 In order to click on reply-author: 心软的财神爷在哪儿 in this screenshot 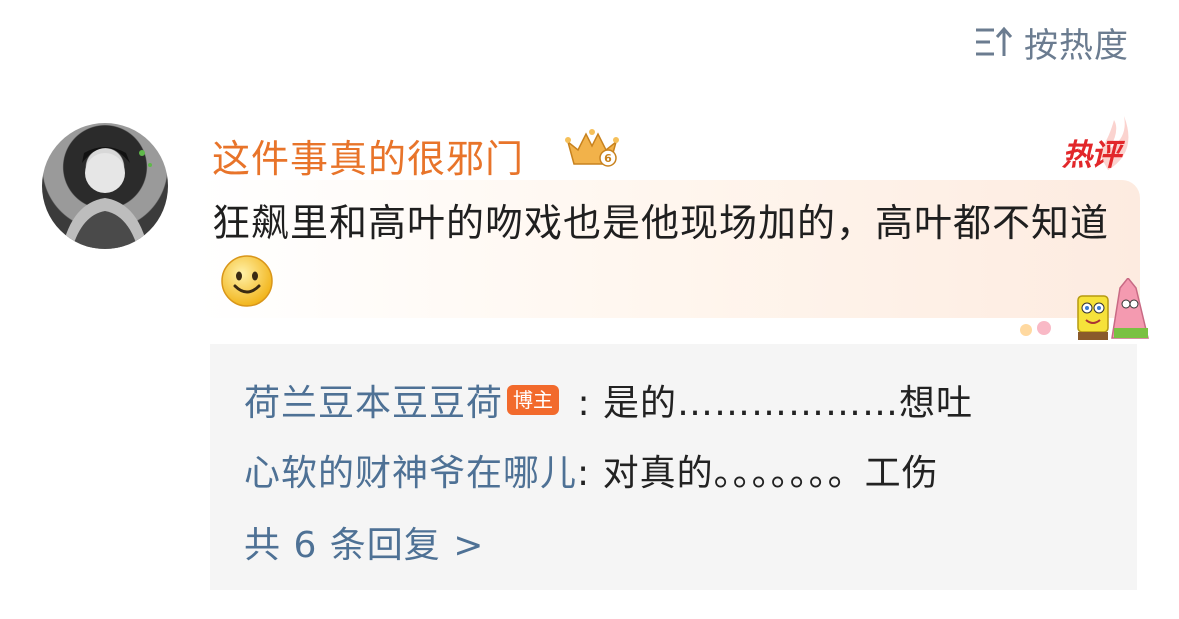, I will do `click(410, 473)`.